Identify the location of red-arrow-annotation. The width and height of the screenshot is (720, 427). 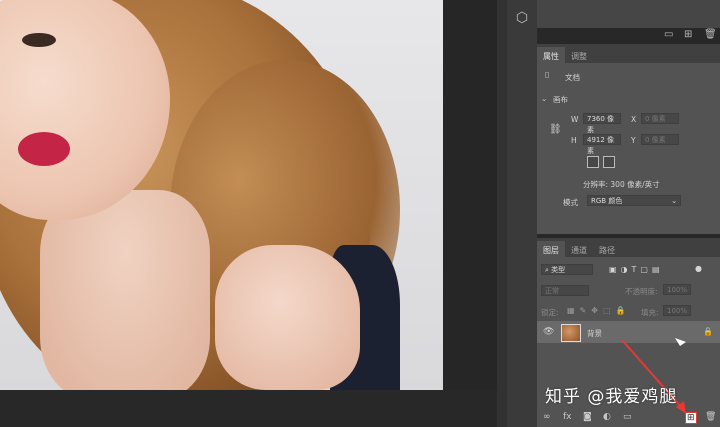
(653, 376).